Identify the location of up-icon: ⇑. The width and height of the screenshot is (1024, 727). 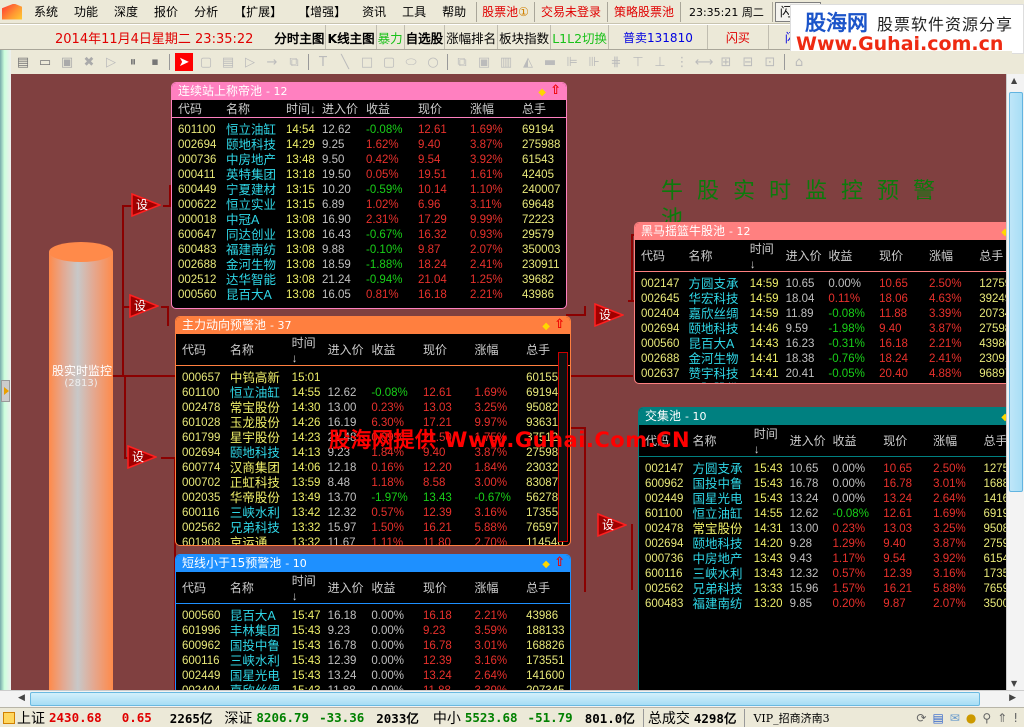
(1002, 718).